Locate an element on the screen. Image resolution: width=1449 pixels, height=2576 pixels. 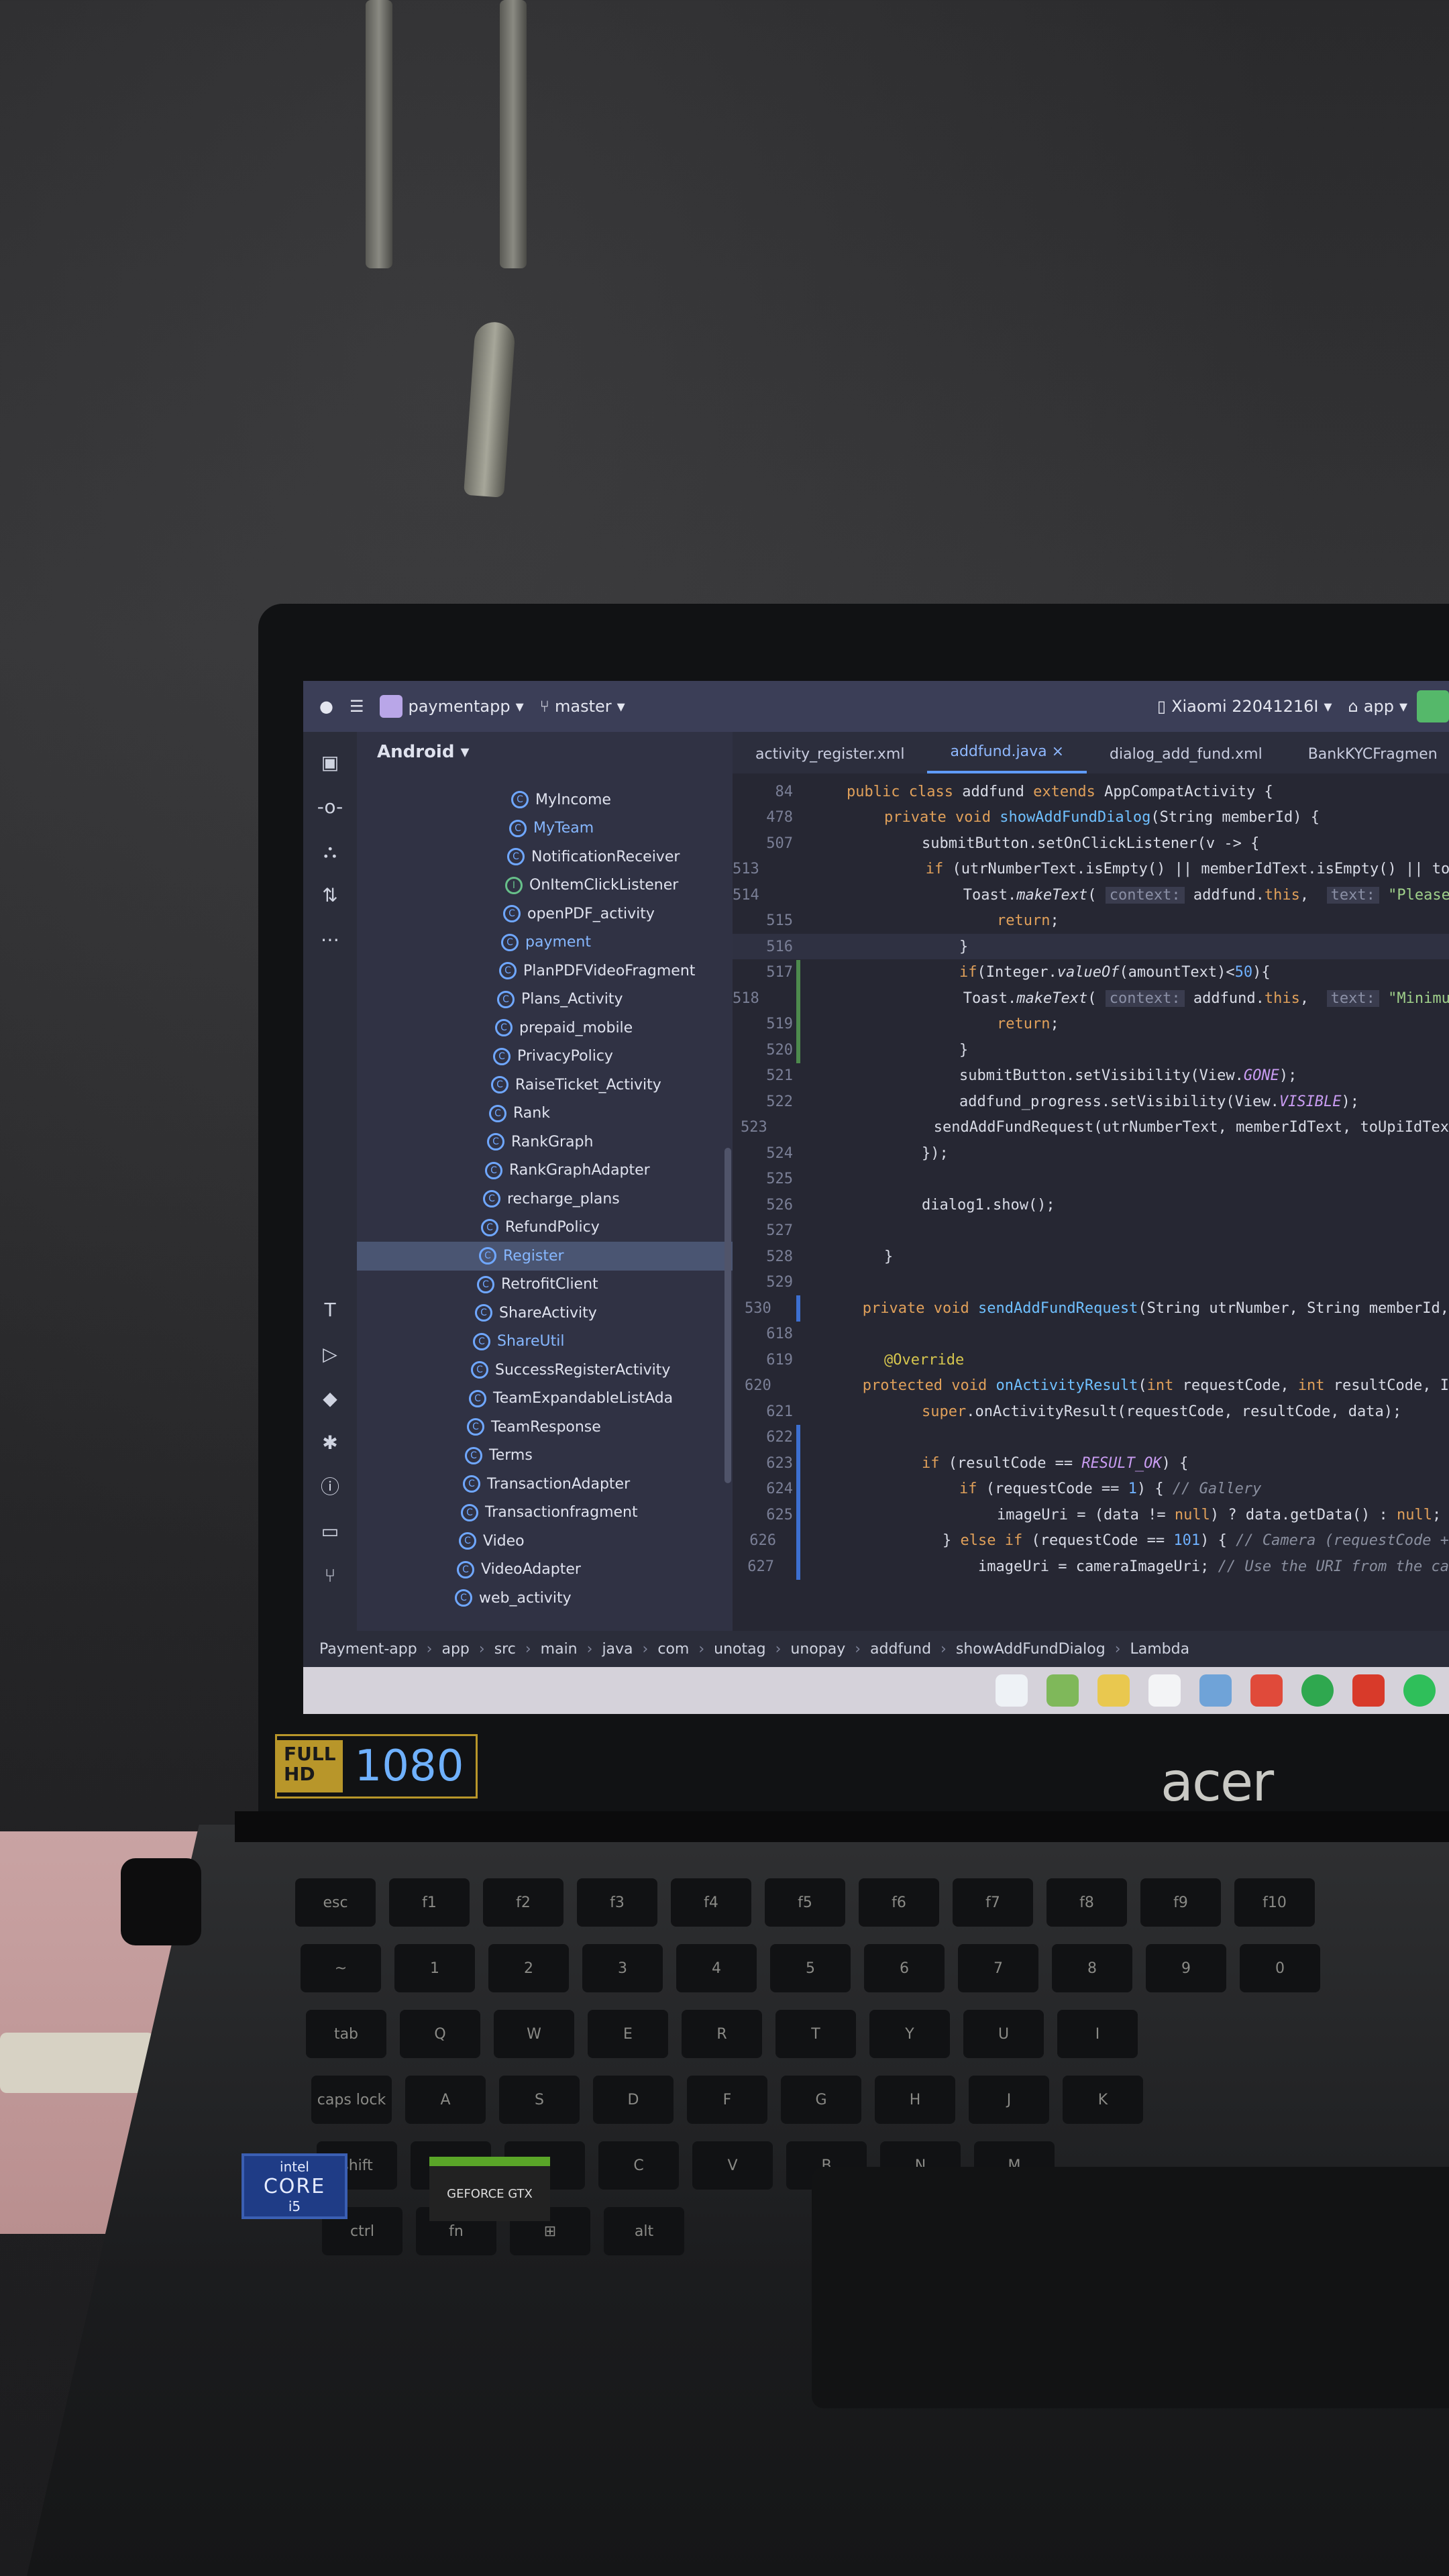
logcat-icon: ✱ is located at coordinates (330, 1443).